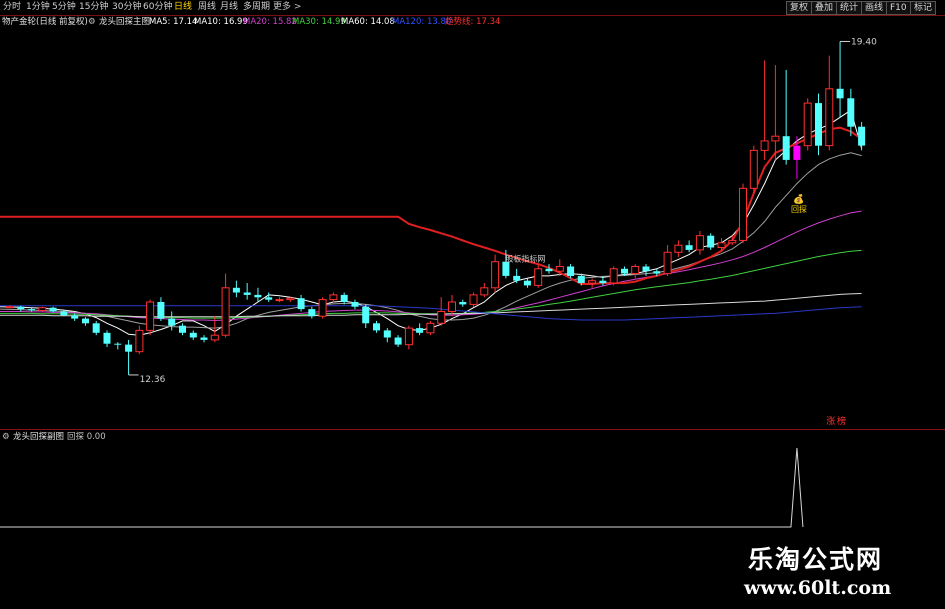 The image size is (945, 609). What do you see at coordinates (402, 487) in the screenshot?
I see `huitan-spike-line` at bounding box center [402, 487].